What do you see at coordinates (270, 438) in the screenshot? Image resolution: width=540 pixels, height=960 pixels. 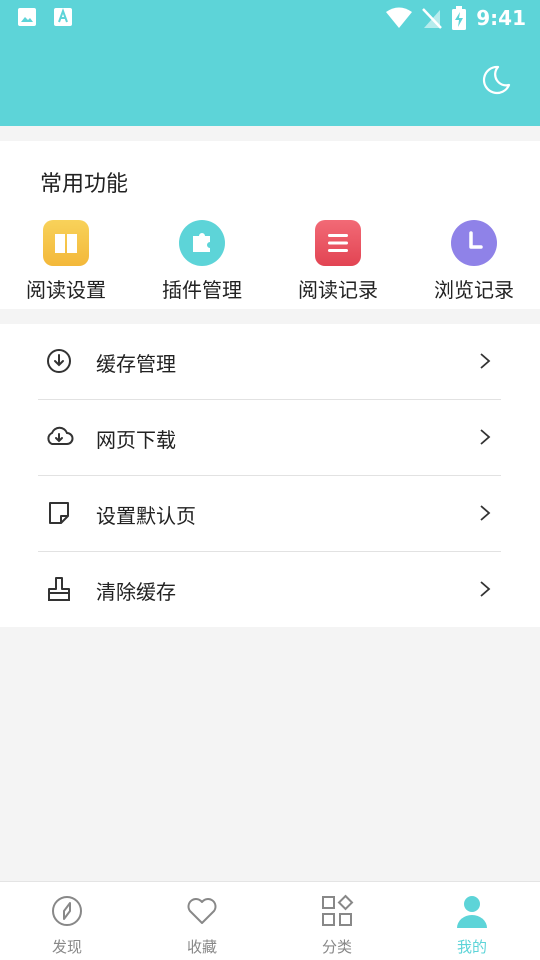 I see `web-download-row: 网页下载` at bounding box center [270, 438].